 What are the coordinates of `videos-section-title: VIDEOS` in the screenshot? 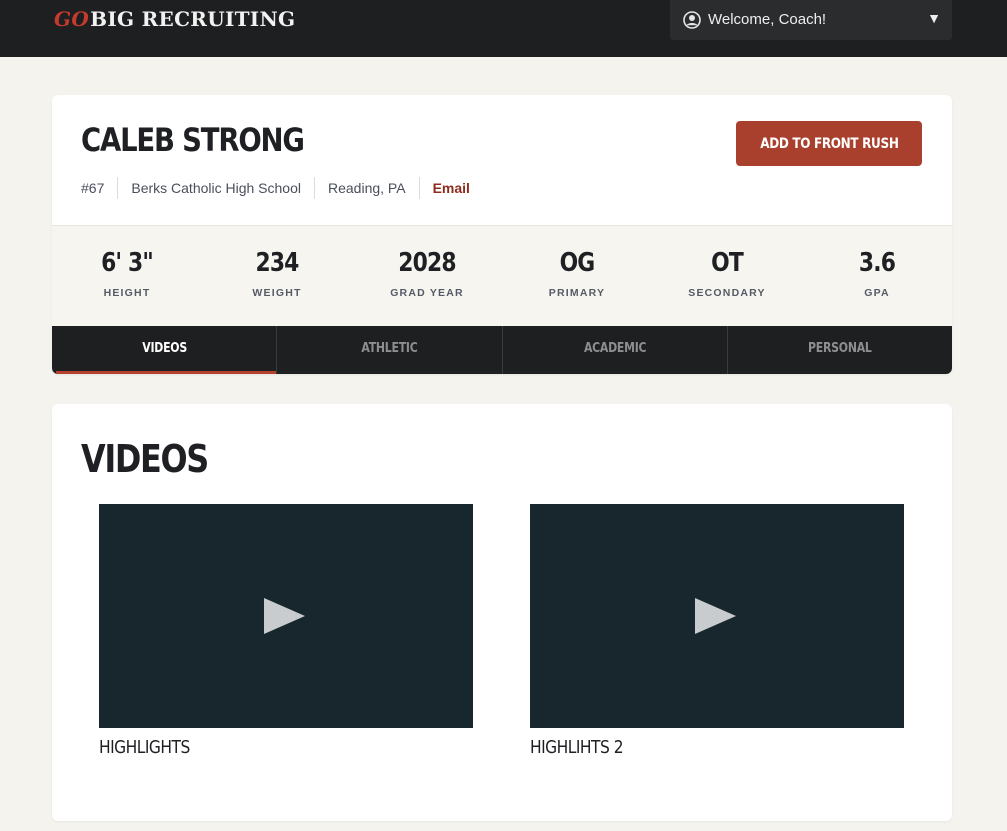 It's located at (145, 459).